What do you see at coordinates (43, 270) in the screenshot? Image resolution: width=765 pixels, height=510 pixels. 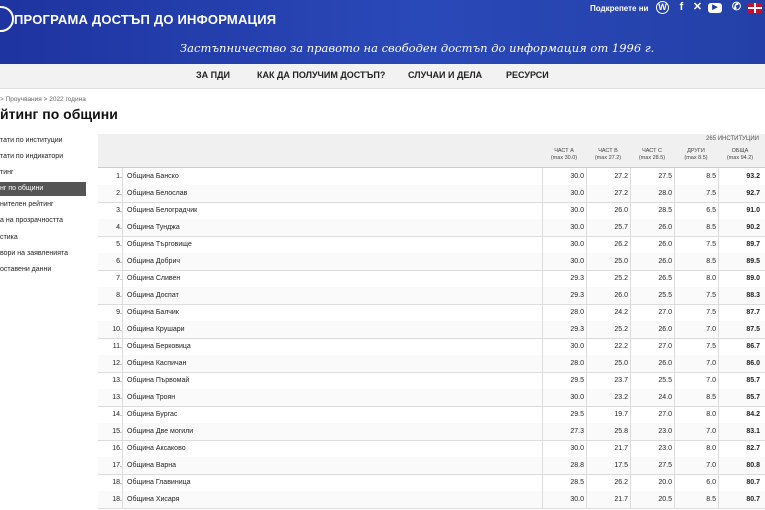 I see `sidebar-item: оставени данни` at bounding box center [43, 270].